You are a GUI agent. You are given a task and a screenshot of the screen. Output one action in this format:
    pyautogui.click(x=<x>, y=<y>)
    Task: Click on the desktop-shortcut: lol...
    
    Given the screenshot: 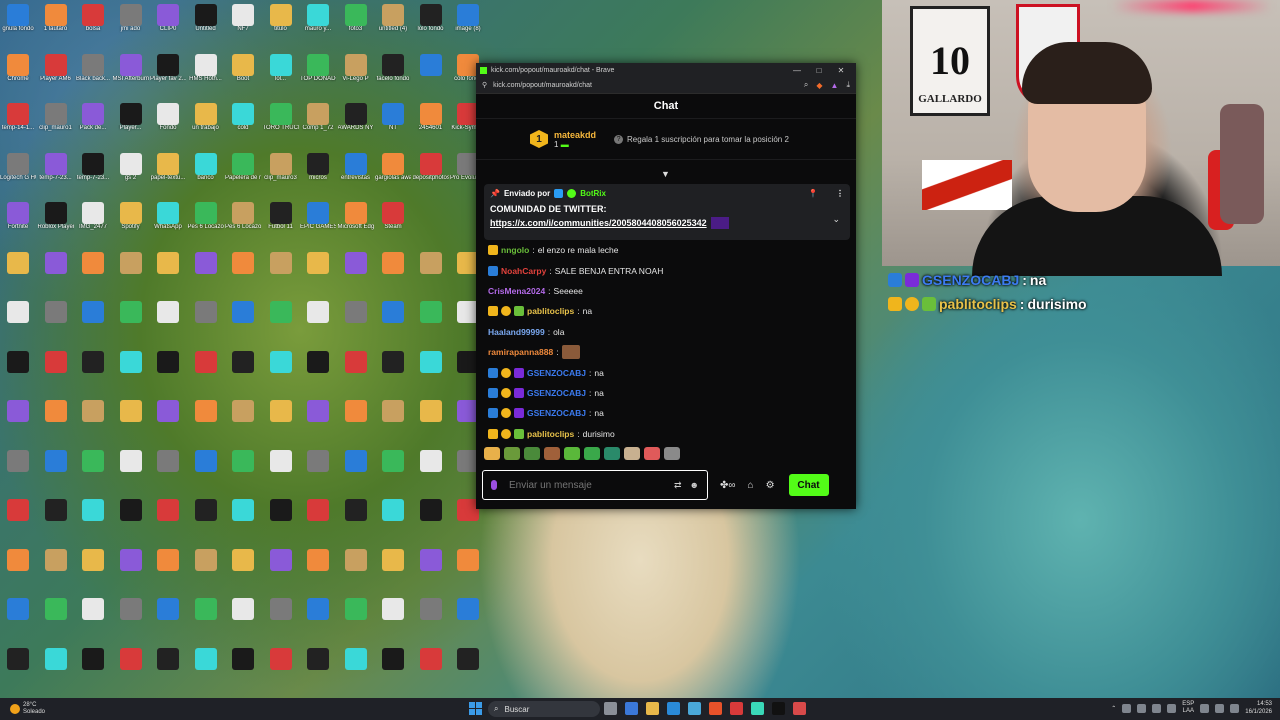 What is the action you would take?
    pyautogui.click(x=281, y=75)
    